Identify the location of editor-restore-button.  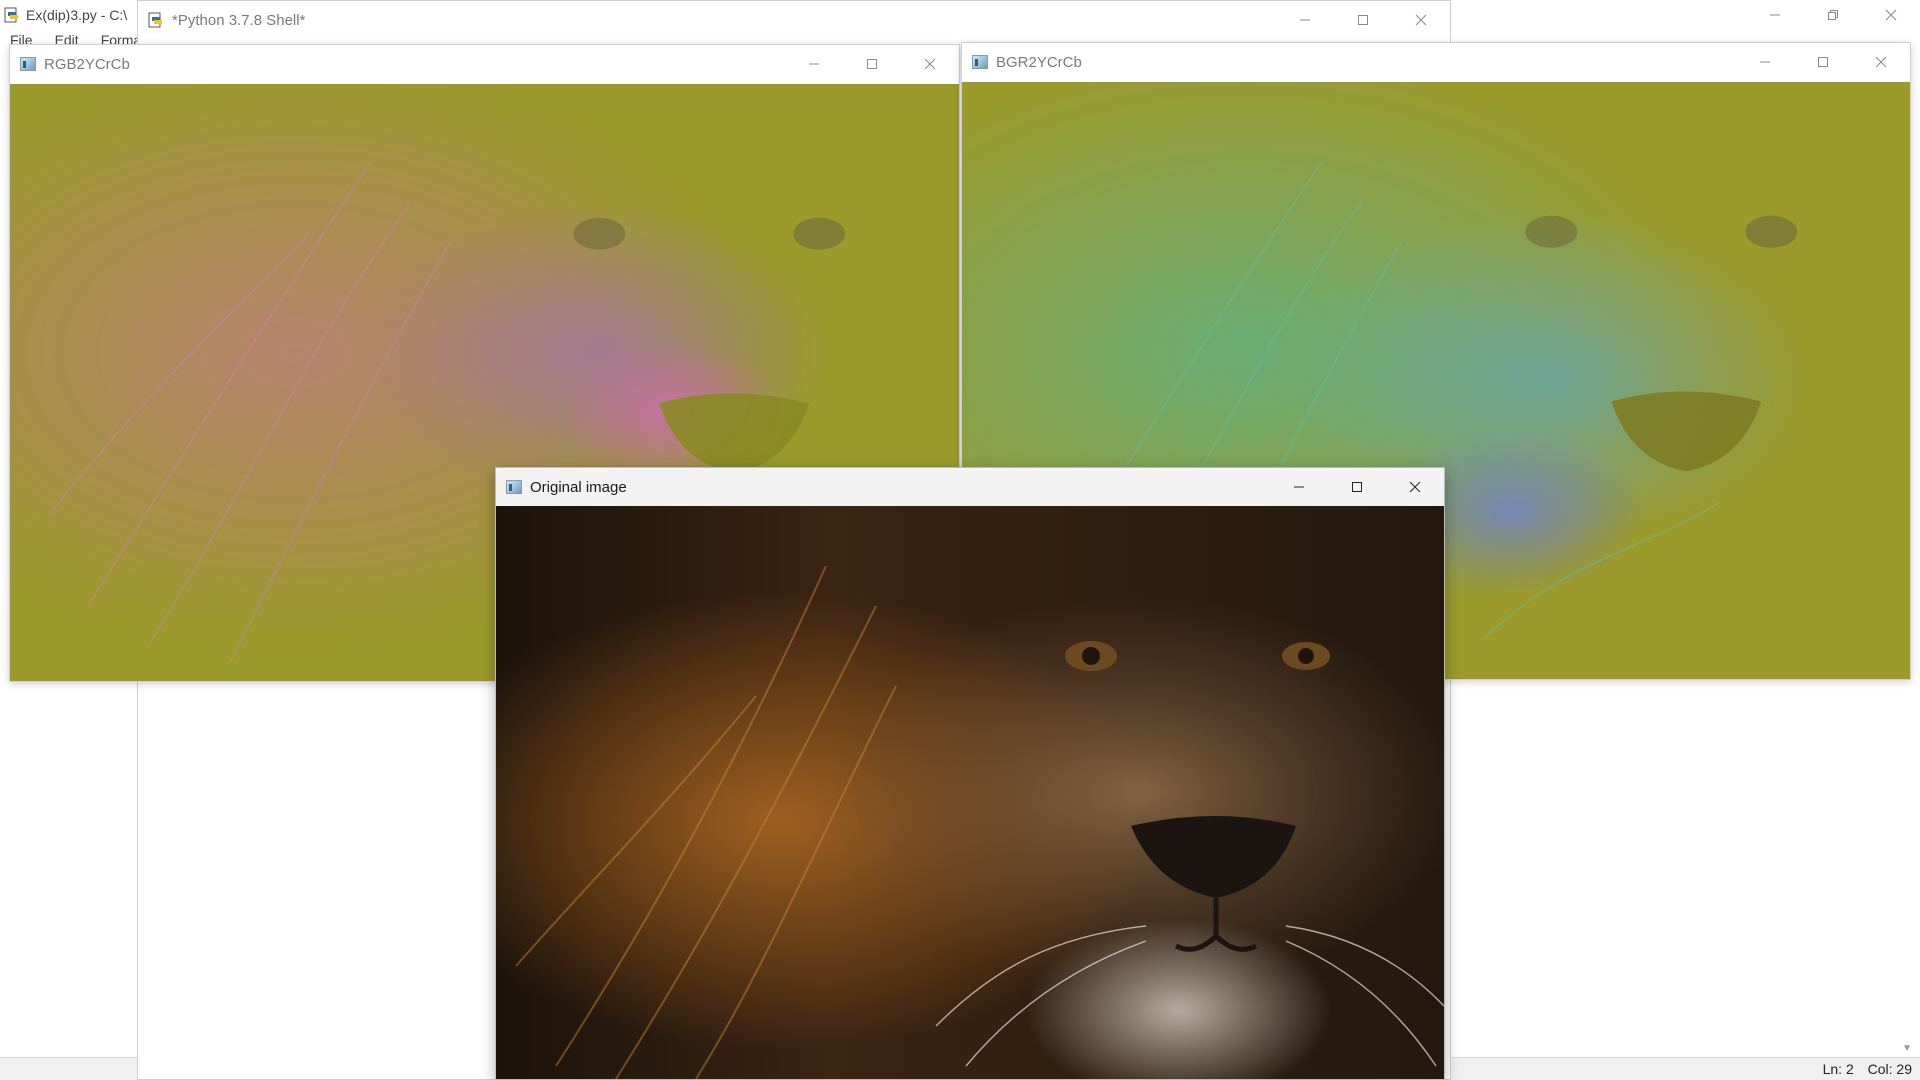
(1833, 15).